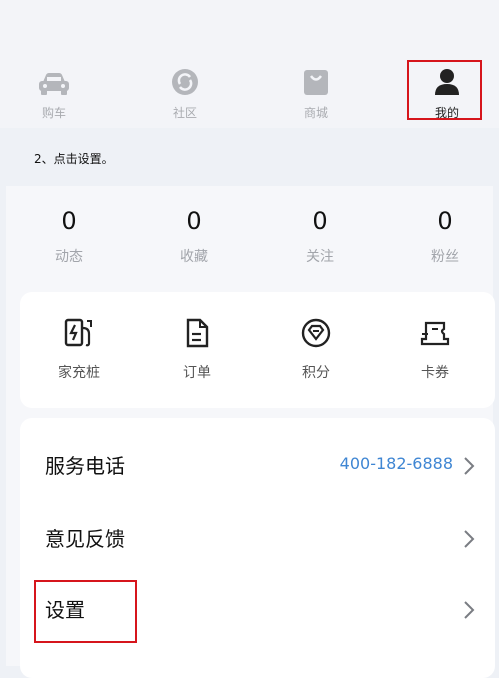  Describe the element at coordinates (315, 113) in the screenshot. I see `tab-label: 商城` at that location.